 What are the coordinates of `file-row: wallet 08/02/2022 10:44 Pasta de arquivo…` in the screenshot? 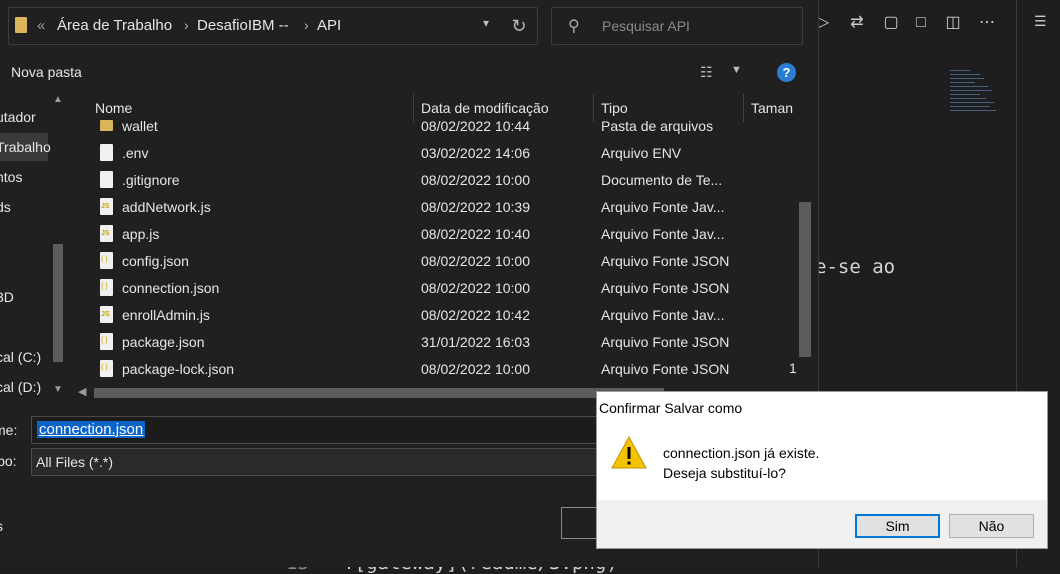 It's located at (433, 127).